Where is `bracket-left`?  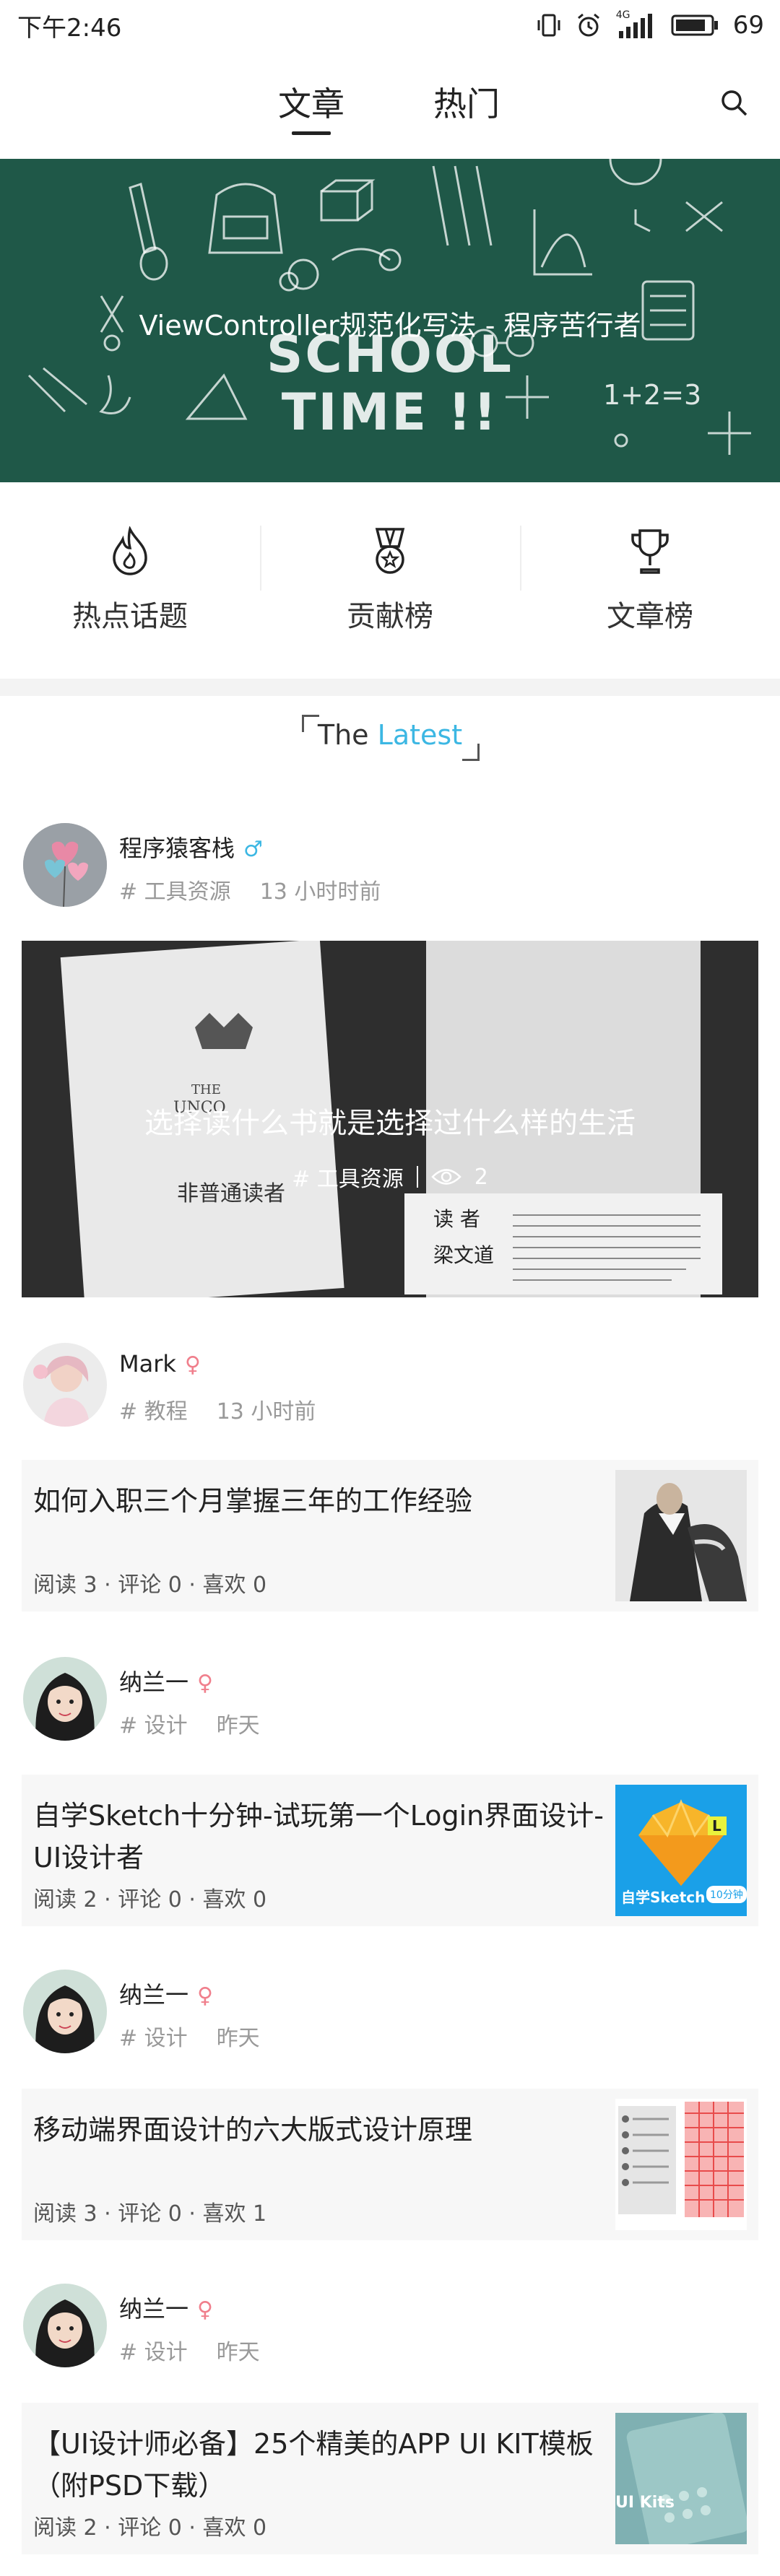 bracket-left is located at coordinates (310, 723).